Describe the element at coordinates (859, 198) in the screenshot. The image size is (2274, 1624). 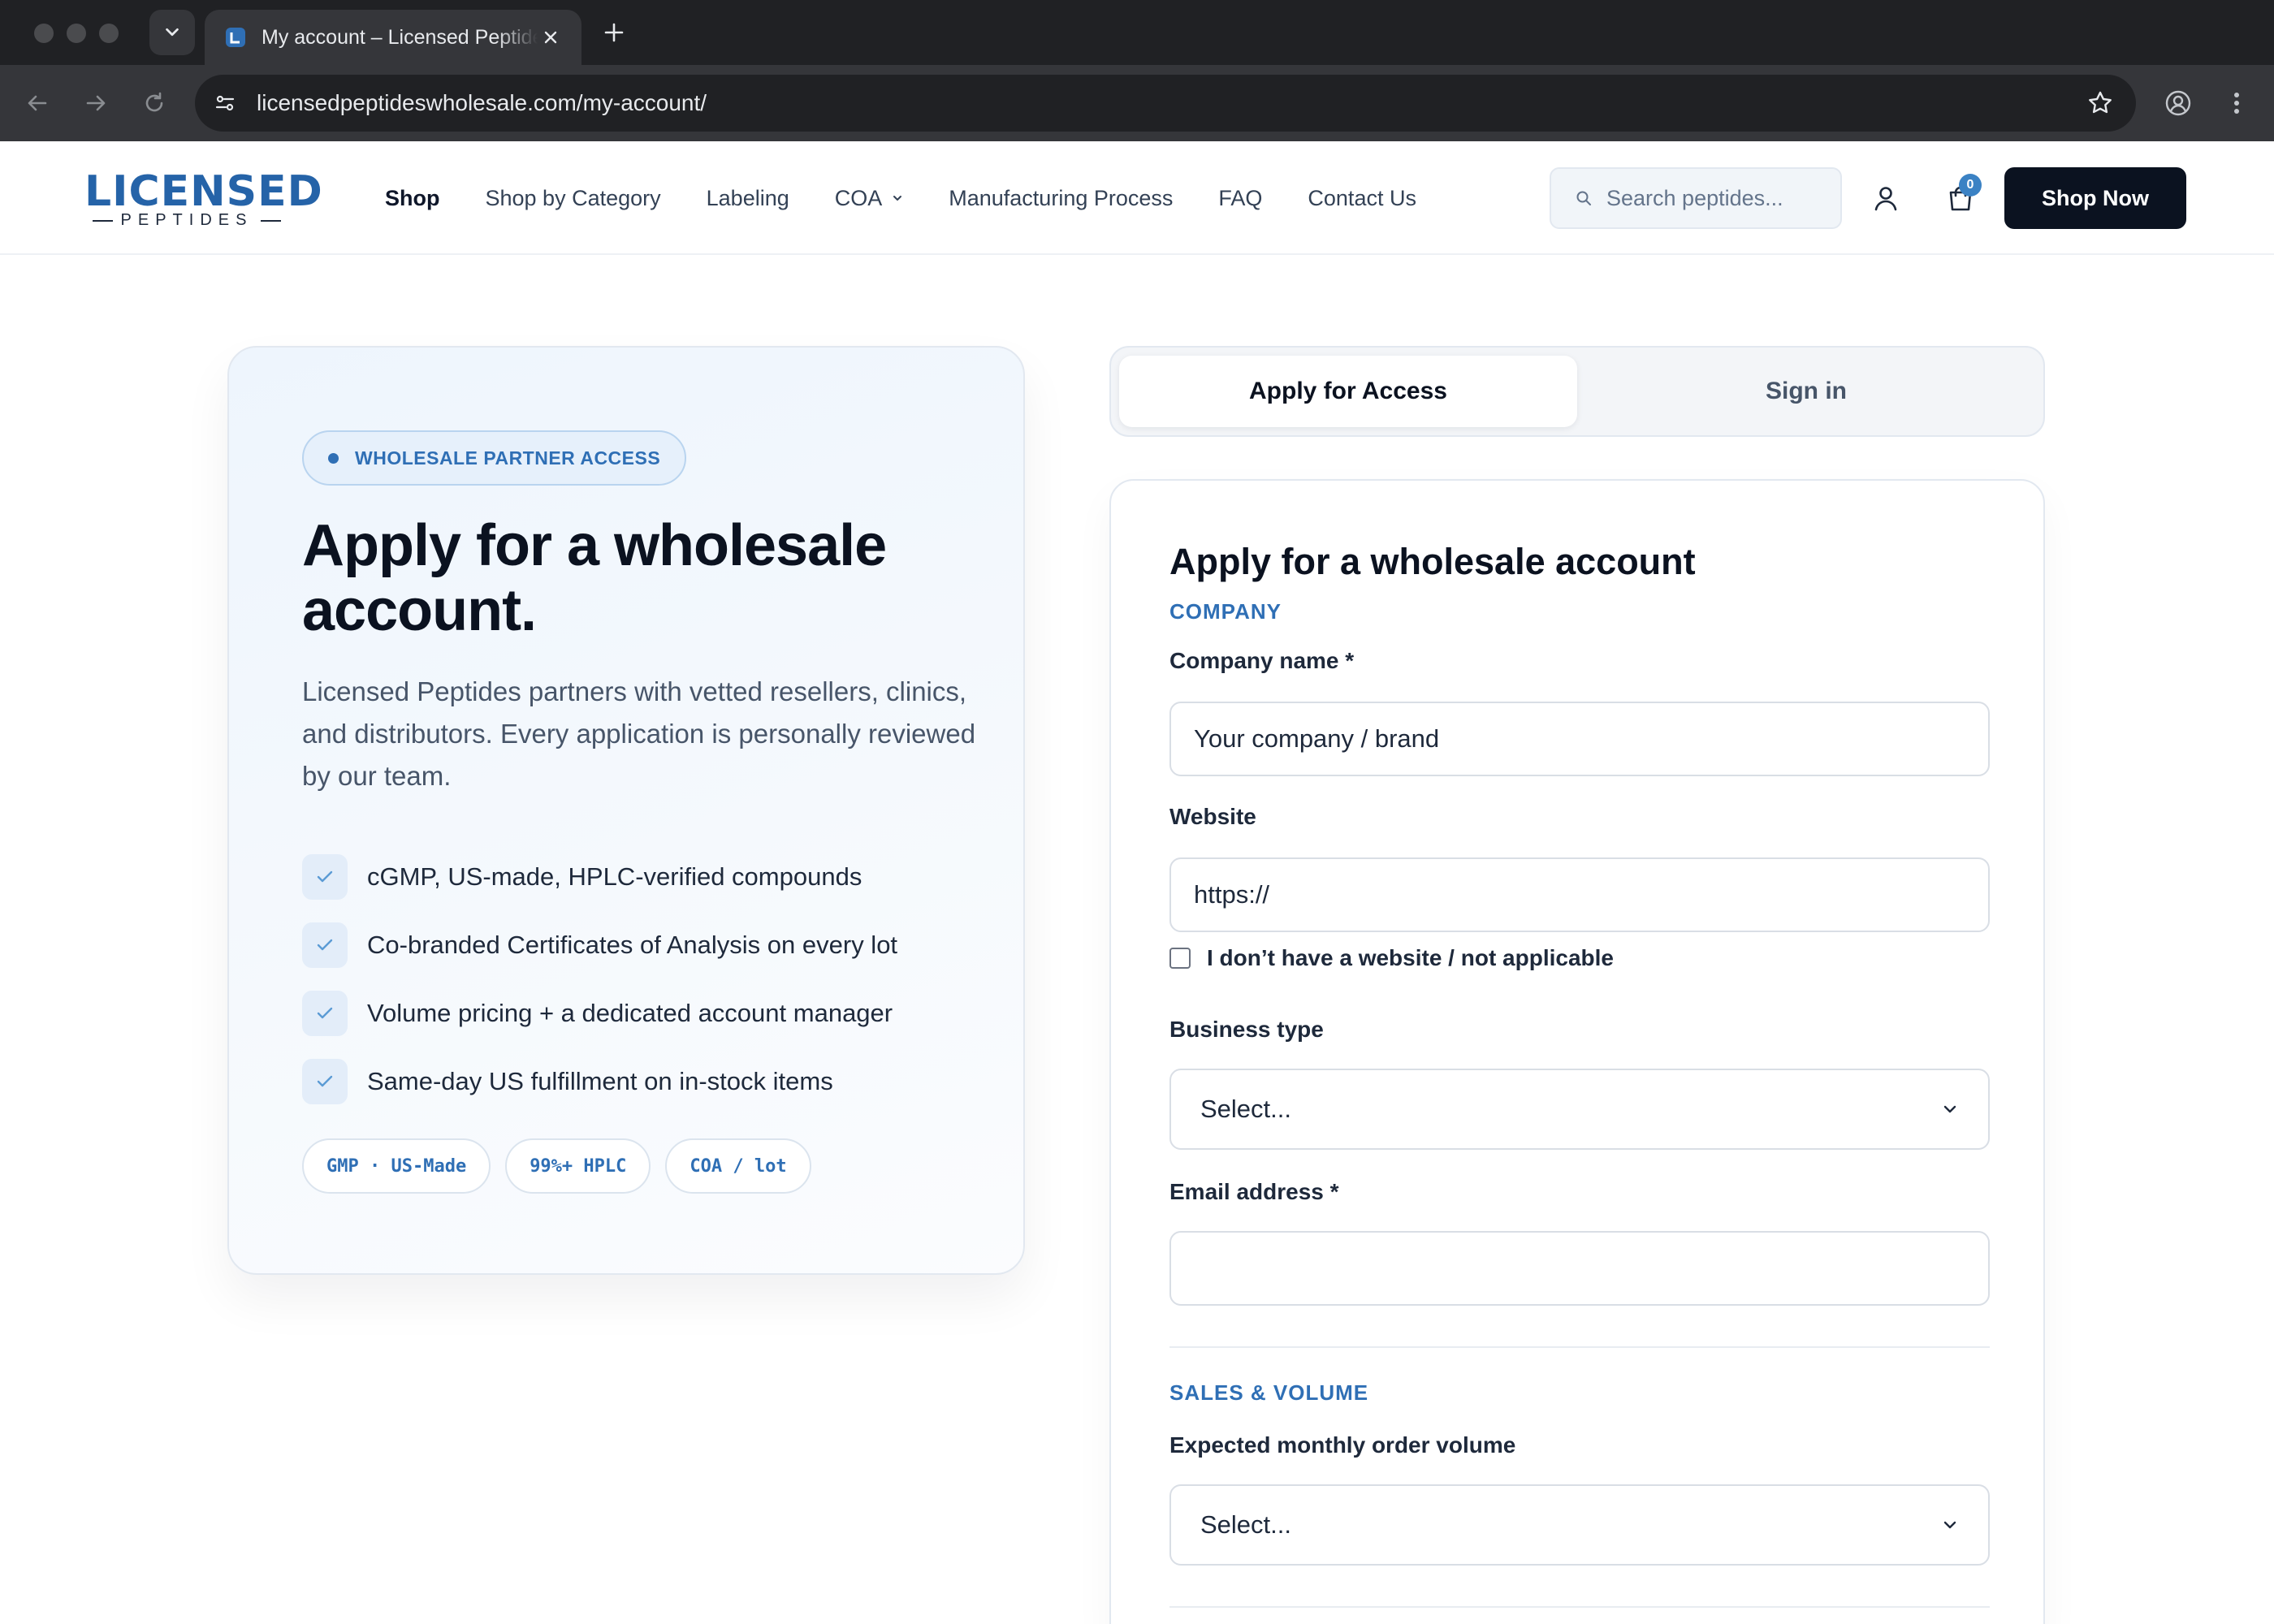
I see `nav-coa-label: COA` at that location.